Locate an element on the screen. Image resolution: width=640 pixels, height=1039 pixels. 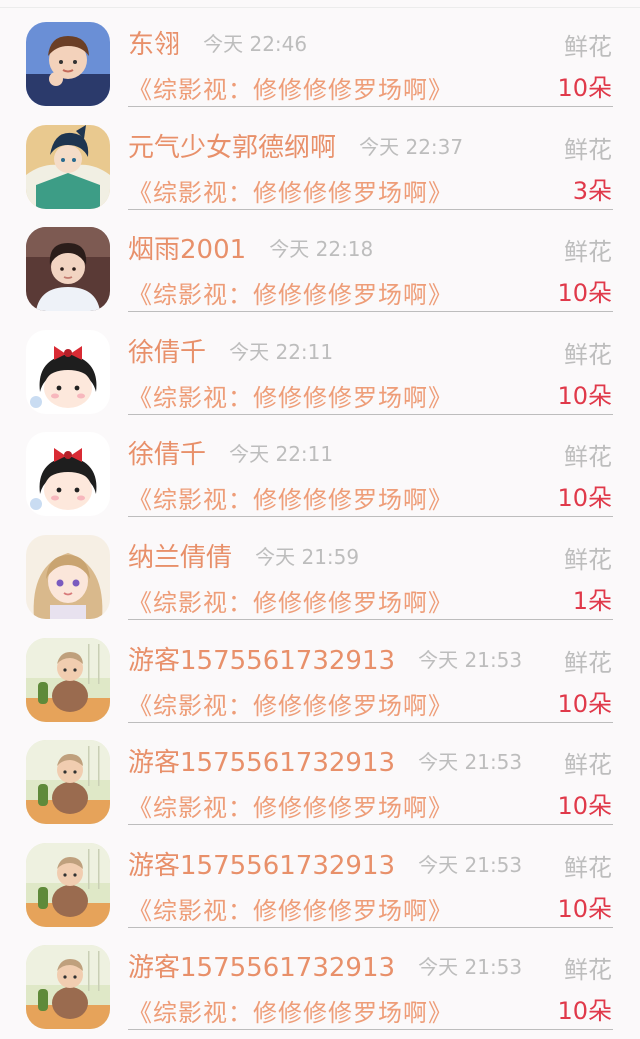
gift-count: 1朵 is located at coordinates (592, 601).